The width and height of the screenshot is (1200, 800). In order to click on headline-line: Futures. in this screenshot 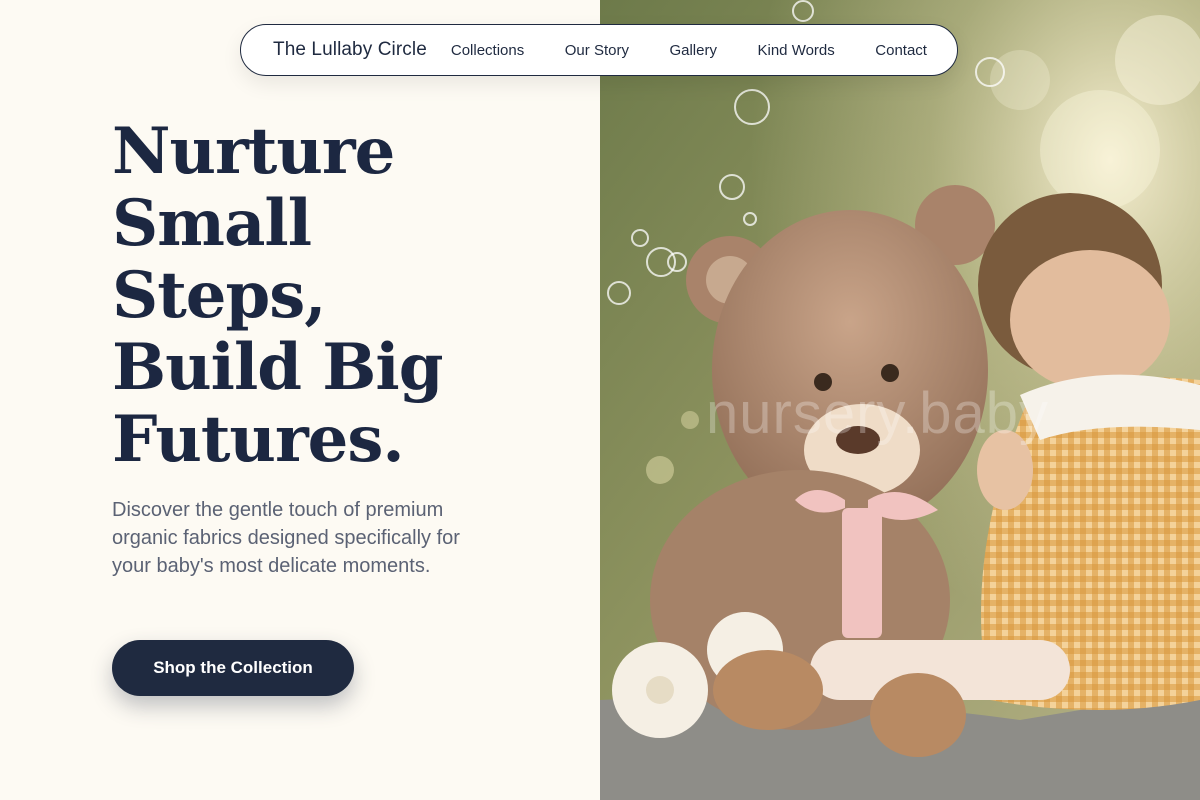, I will do `click(258, 439)`.